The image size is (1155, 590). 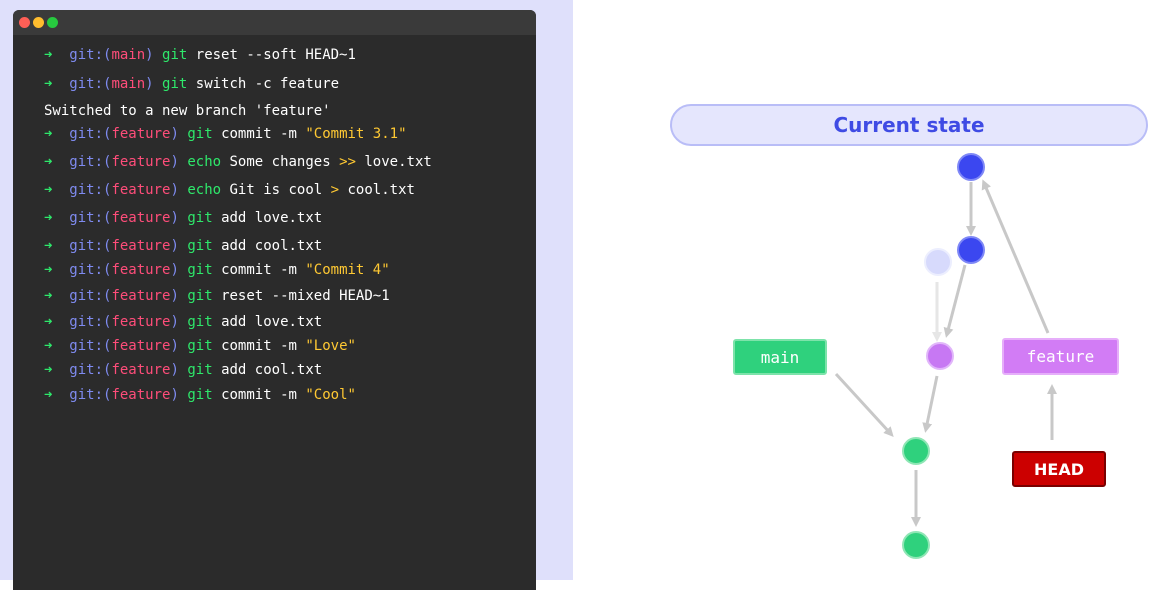 I want to click on commit-node-faded, so click(x=938, y=262).